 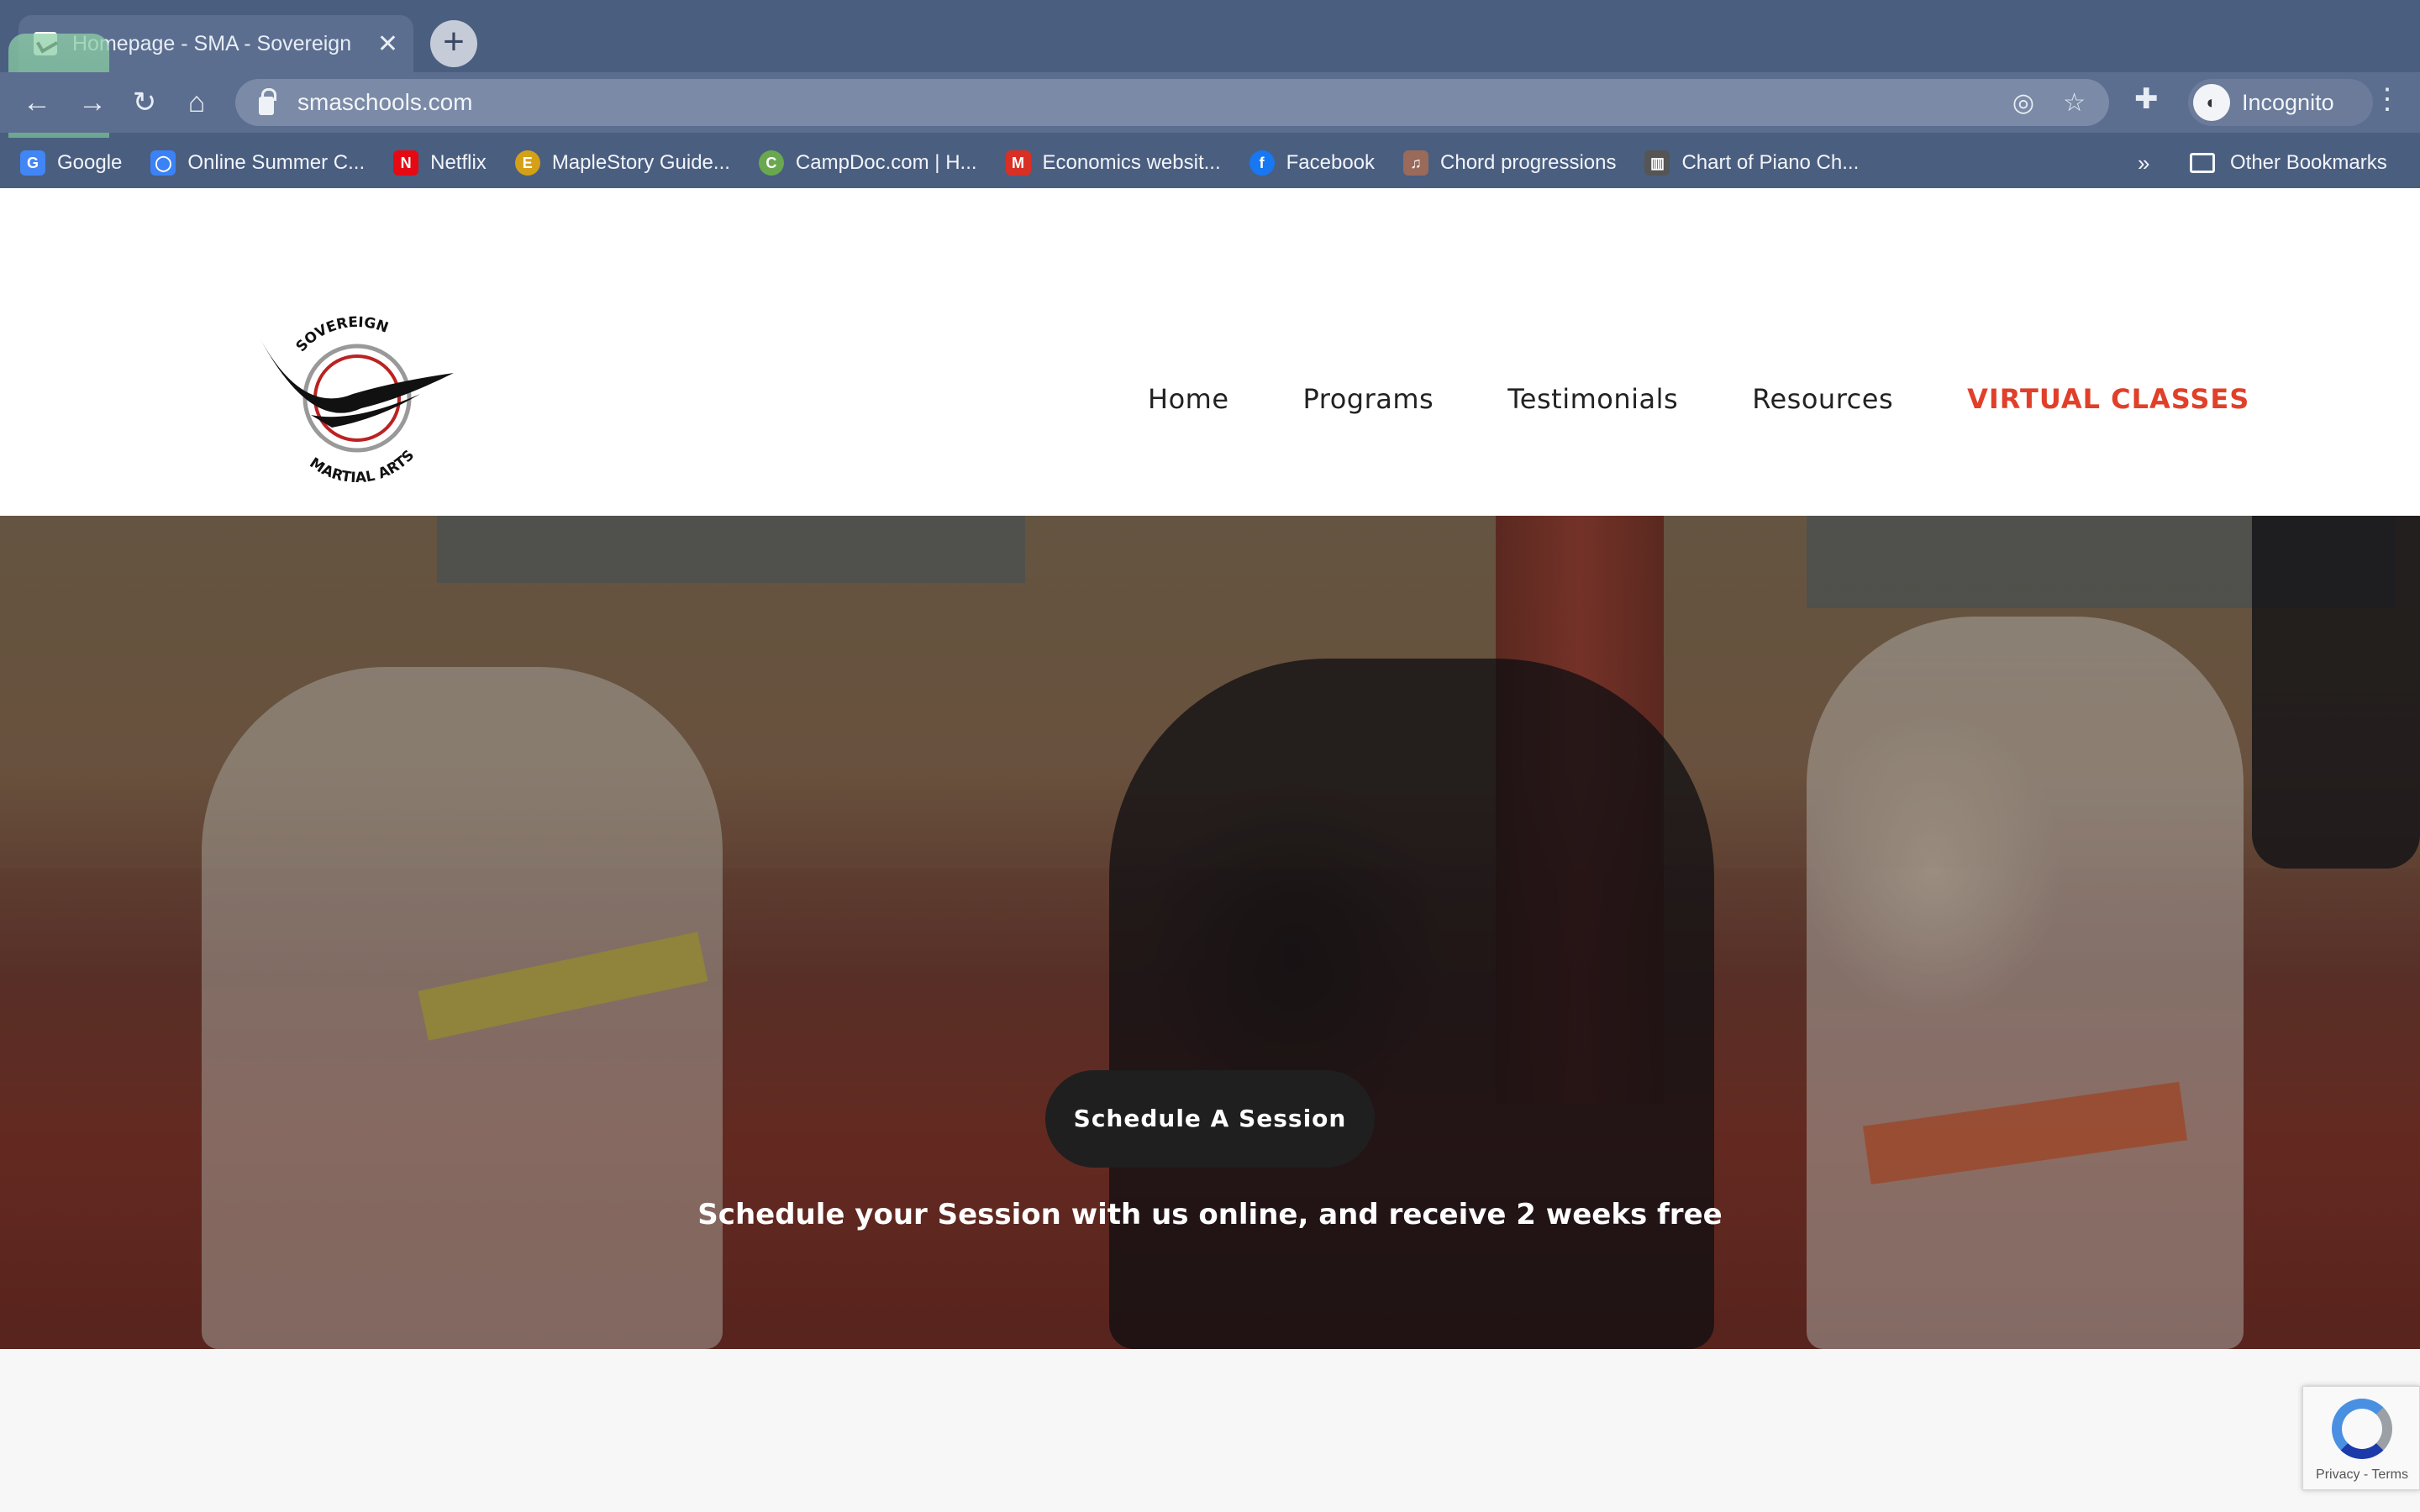 I want to click on bookmark-label: Chord progressions, so click(x=1528, y=162).